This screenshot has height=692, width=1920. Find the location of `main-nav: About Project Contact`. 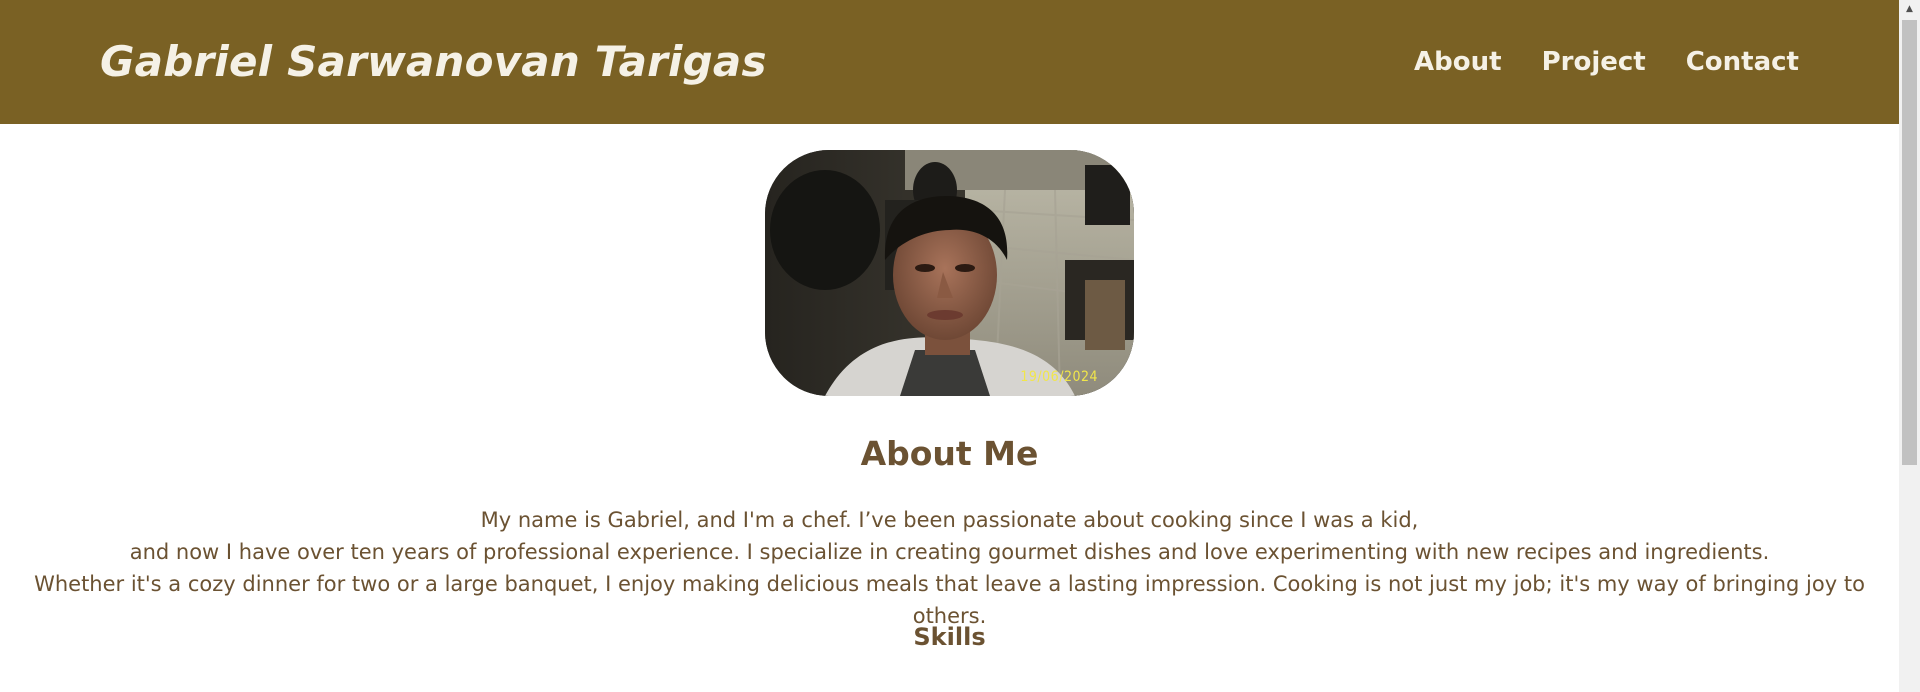

main-nav: About Project Contact is located at coordinates (1606, 62).